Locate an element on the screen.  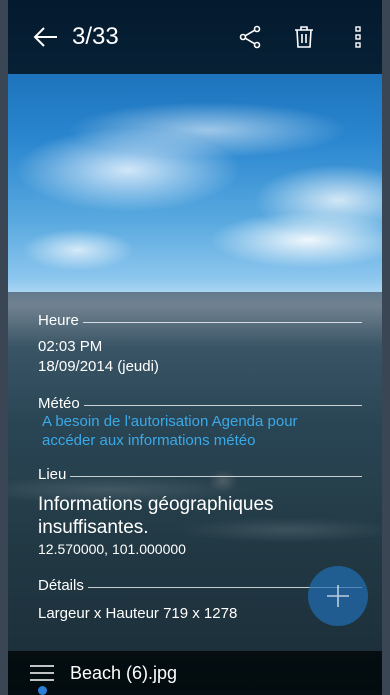
location-coords: 12.570000, 101.000000 is located at coordinates (112, 549).